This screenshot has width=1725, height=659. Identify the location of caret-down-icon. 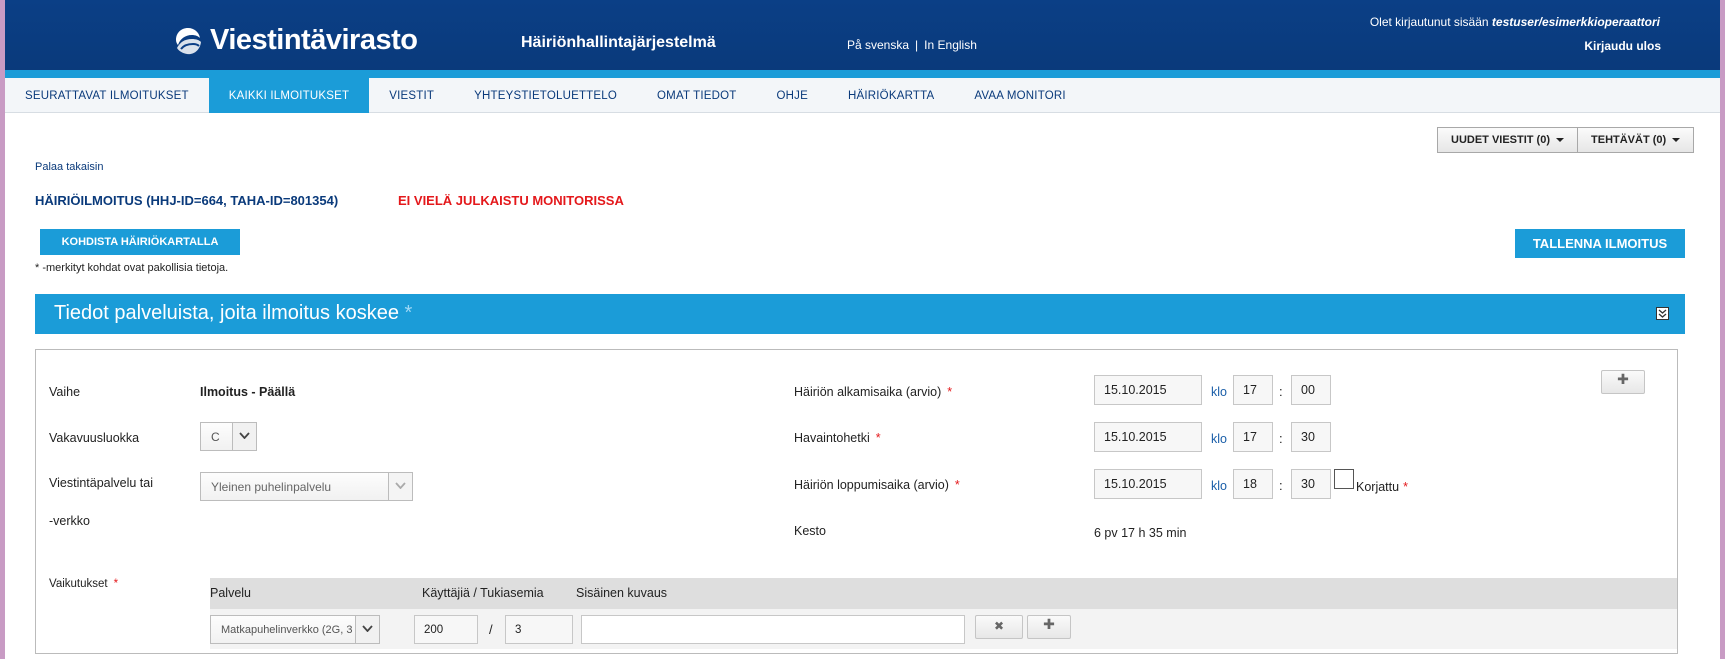
(1676, 140).